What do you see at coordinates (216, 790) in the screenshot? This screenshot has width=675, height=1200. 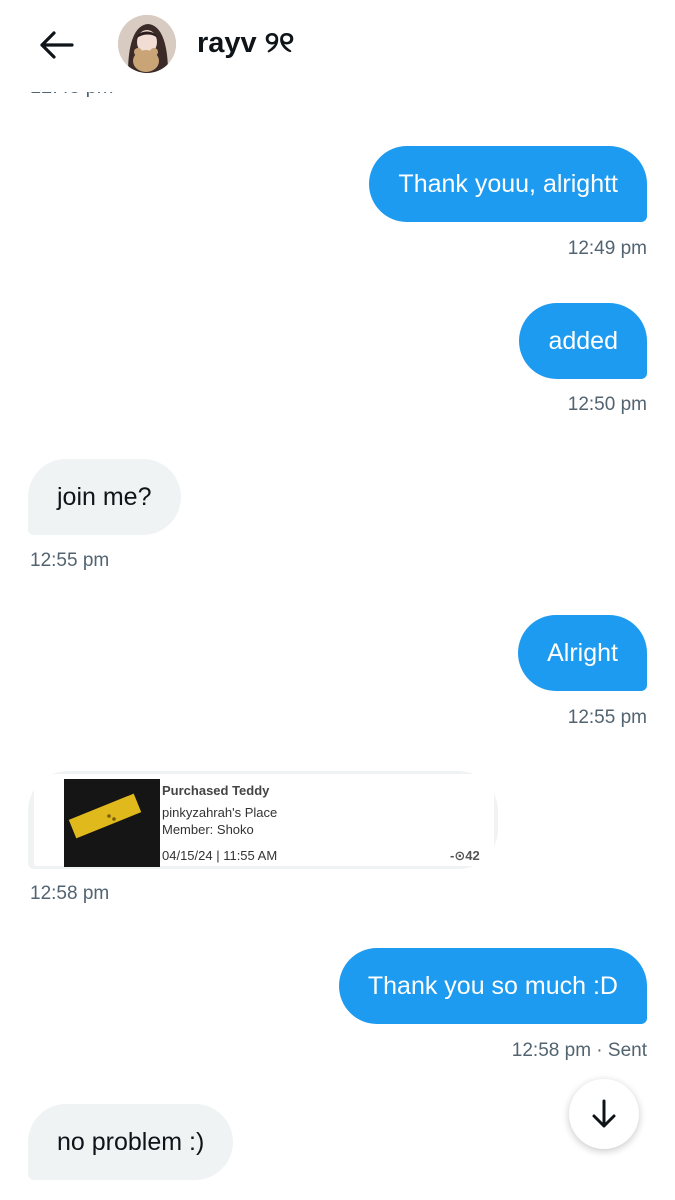 I see `purchase-title: Purchased Teddy` at bounding box center [216, 790].